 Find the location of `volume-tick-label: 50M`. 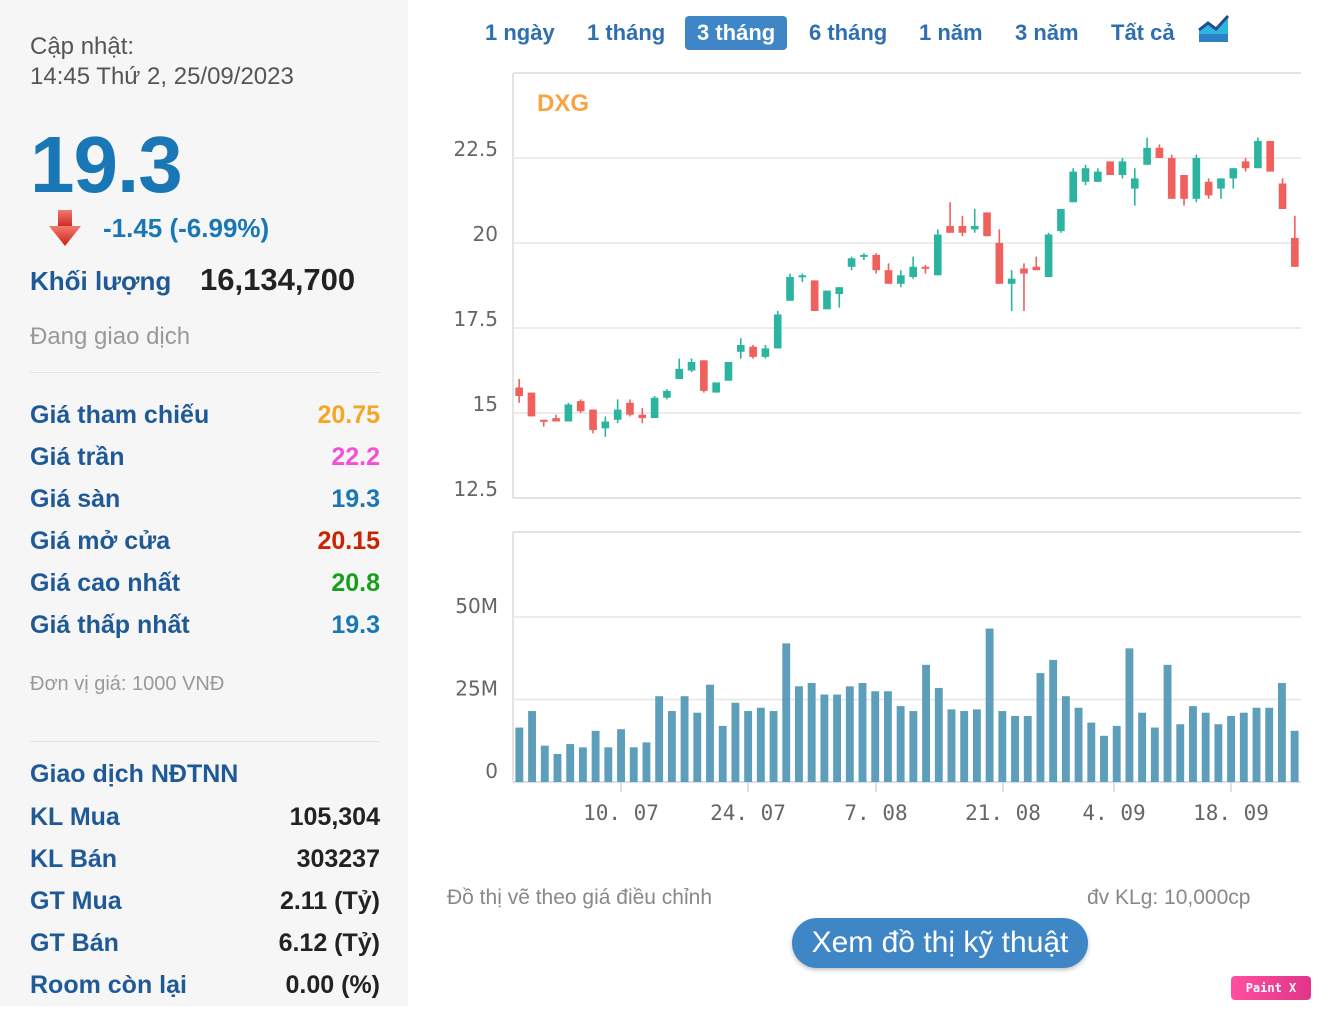

volume-tick-label: 50M is located at coordinates (476, 606).